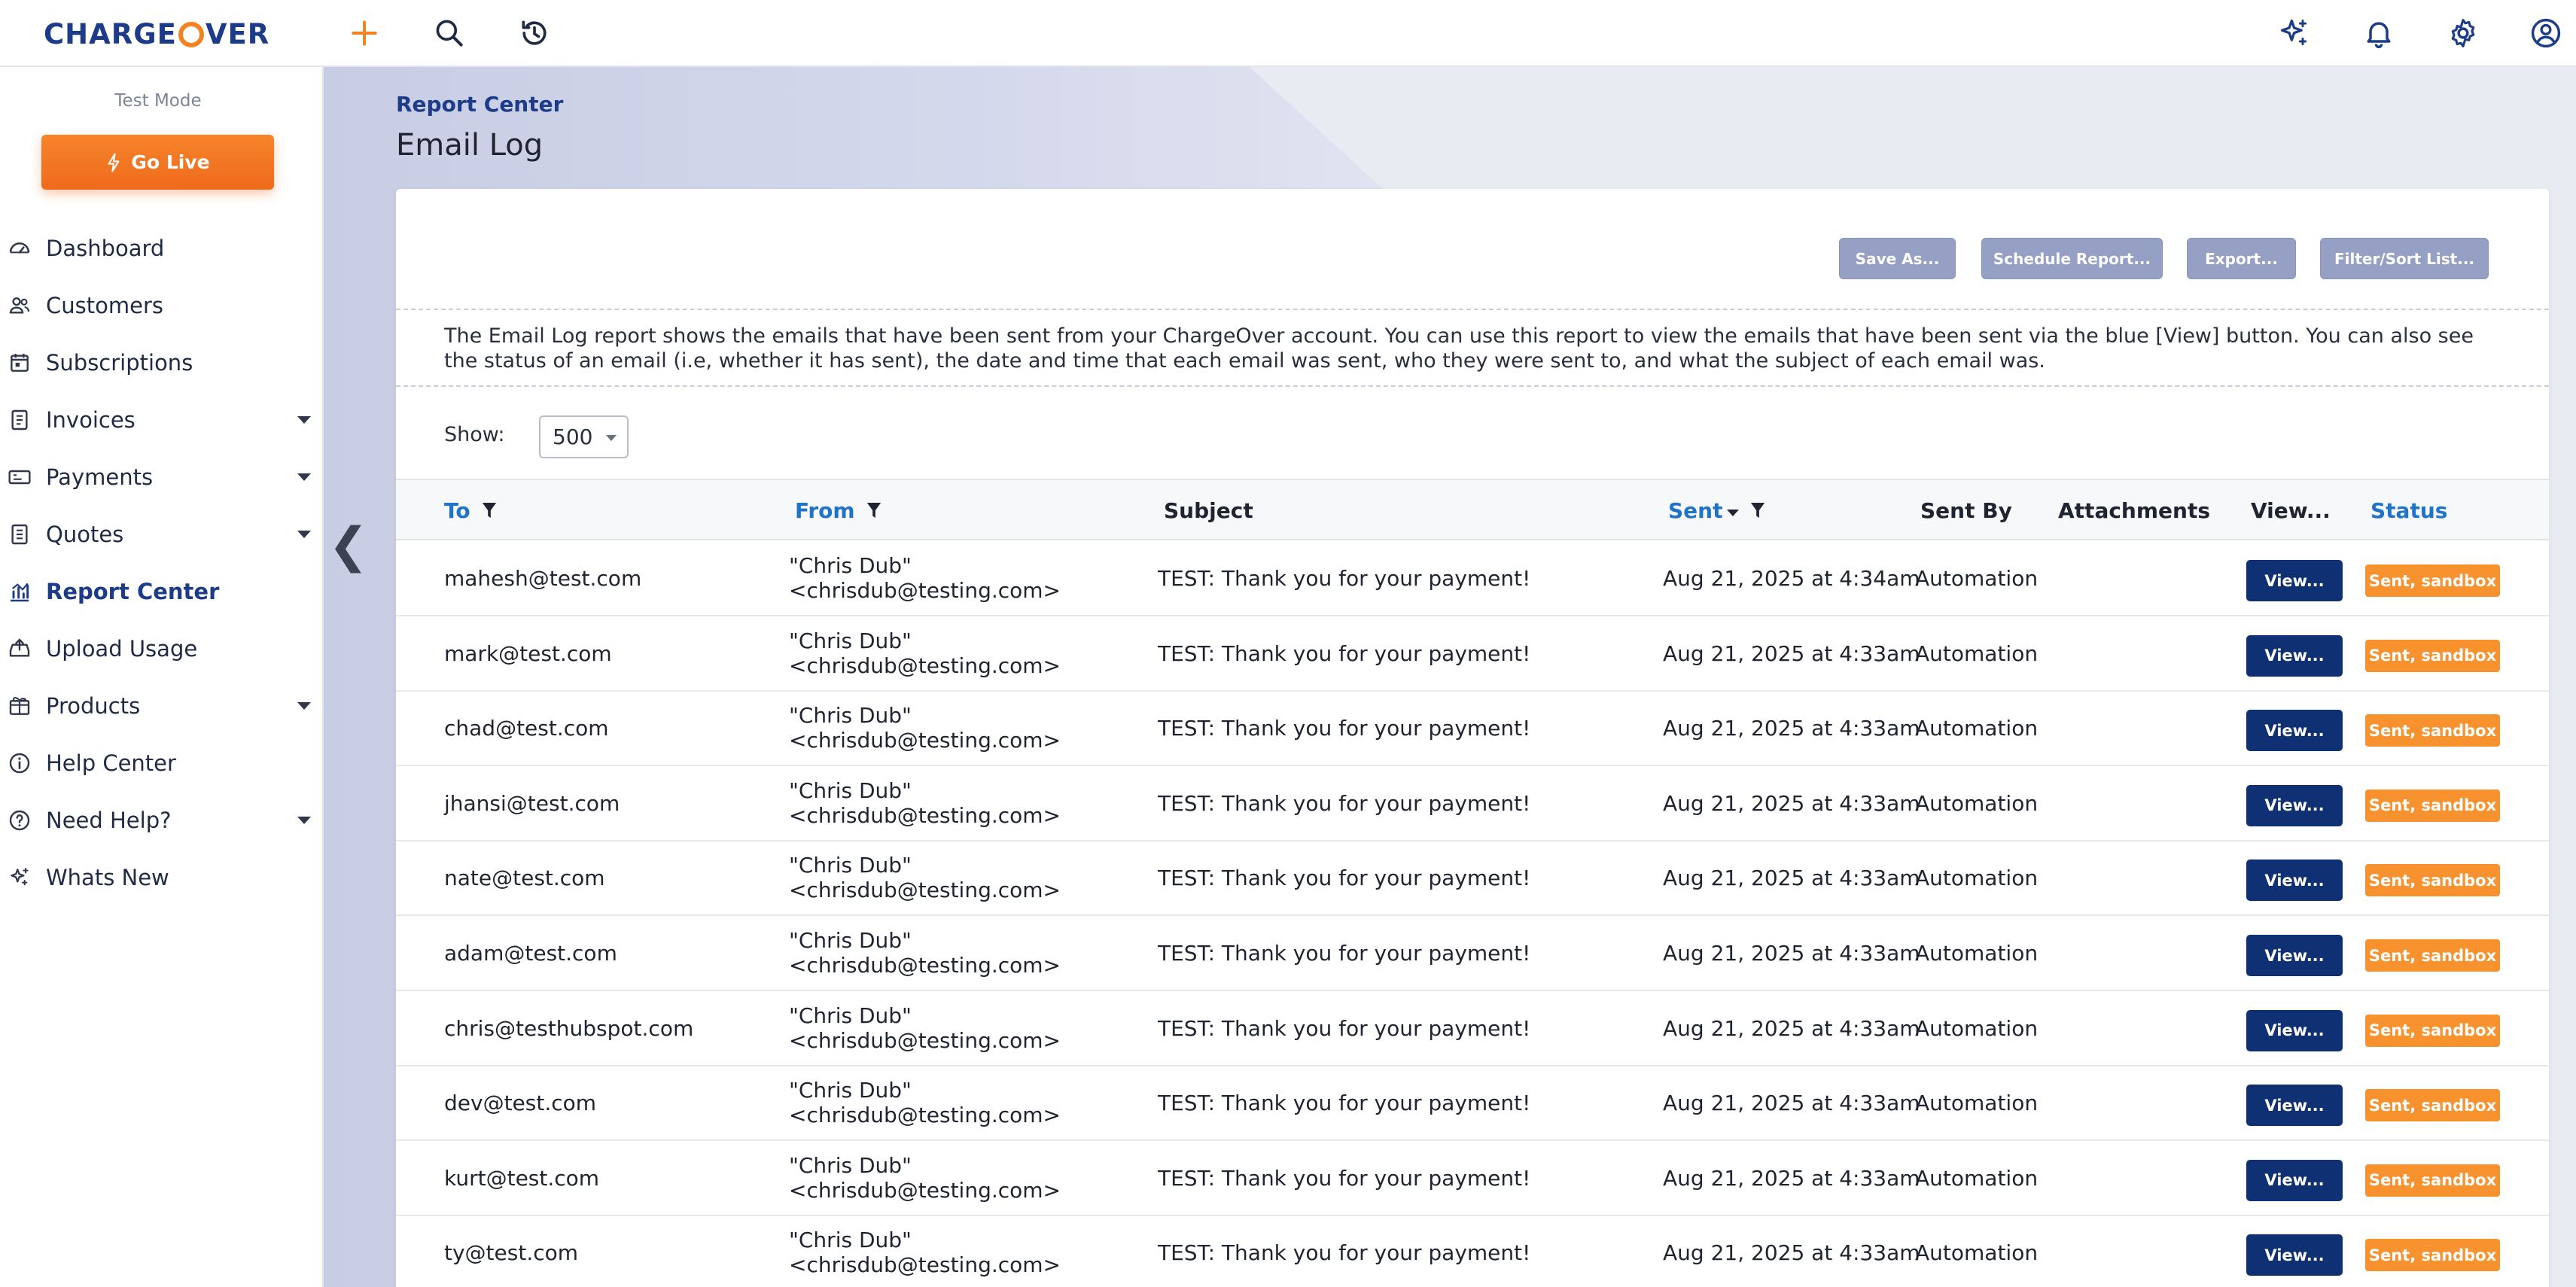 This screenshot has height=1287, width=2576. I want to click on sidebar-item-help-center: Help Center, so click(162, 763).